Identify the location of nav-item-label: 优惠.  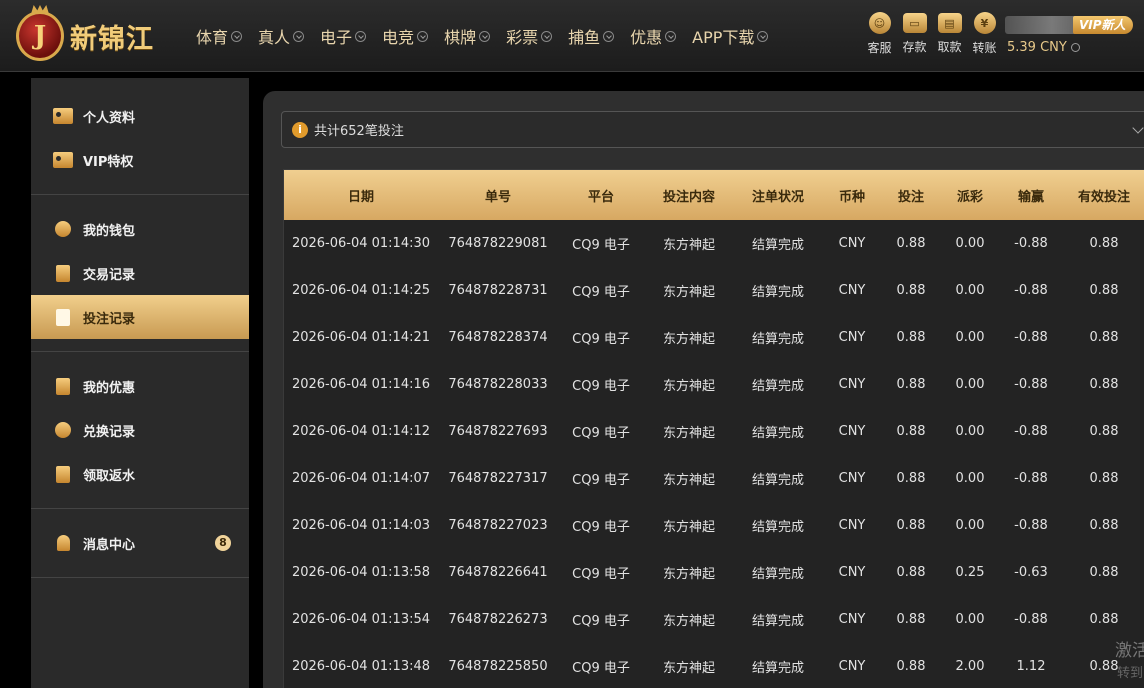
(646, 37).